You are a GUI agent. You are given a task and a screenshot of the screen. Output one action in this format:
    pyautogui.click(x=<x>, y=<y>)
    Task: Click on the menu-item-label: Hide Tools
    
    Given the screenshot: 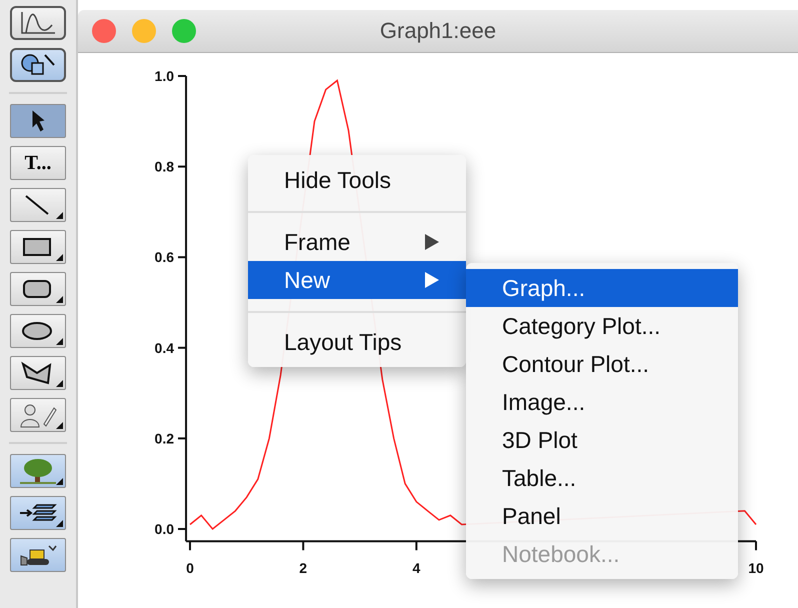 What is the action you would take?
    pyautogui.click(x=337, y=180)
    